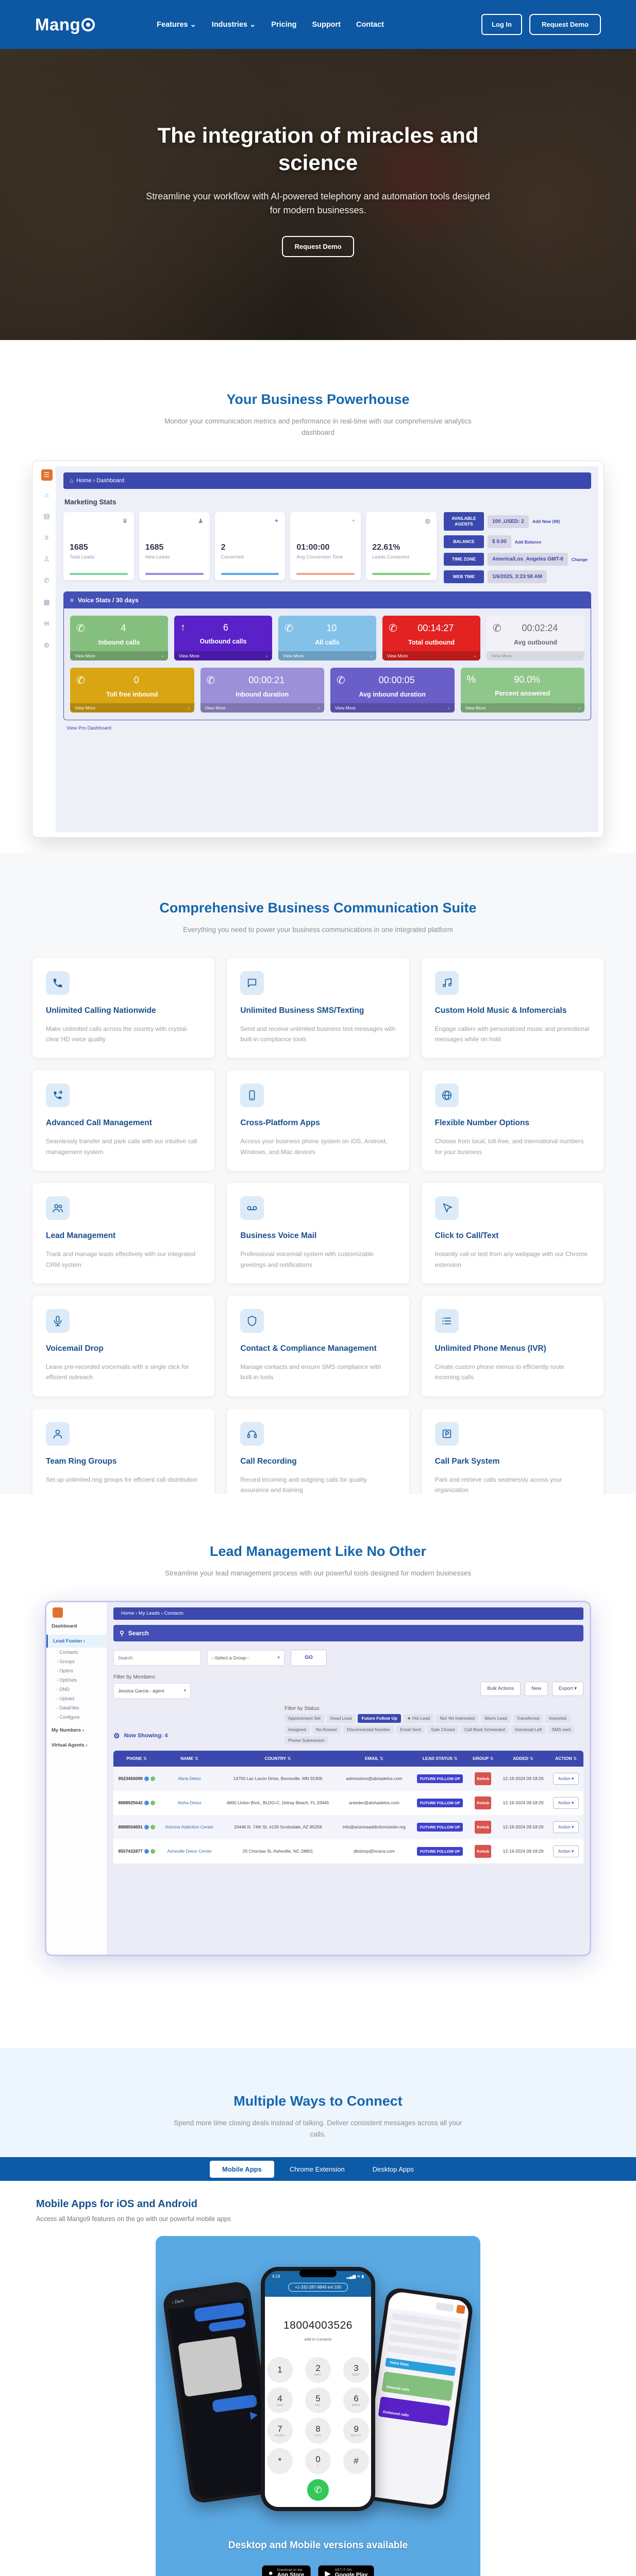 Image resolution: width=636 pixels, height=2576 pixels. Describe the element at coordinates (410, 1729) in the screenshot. I see `status-filter-chip: Email Sent` at that location.